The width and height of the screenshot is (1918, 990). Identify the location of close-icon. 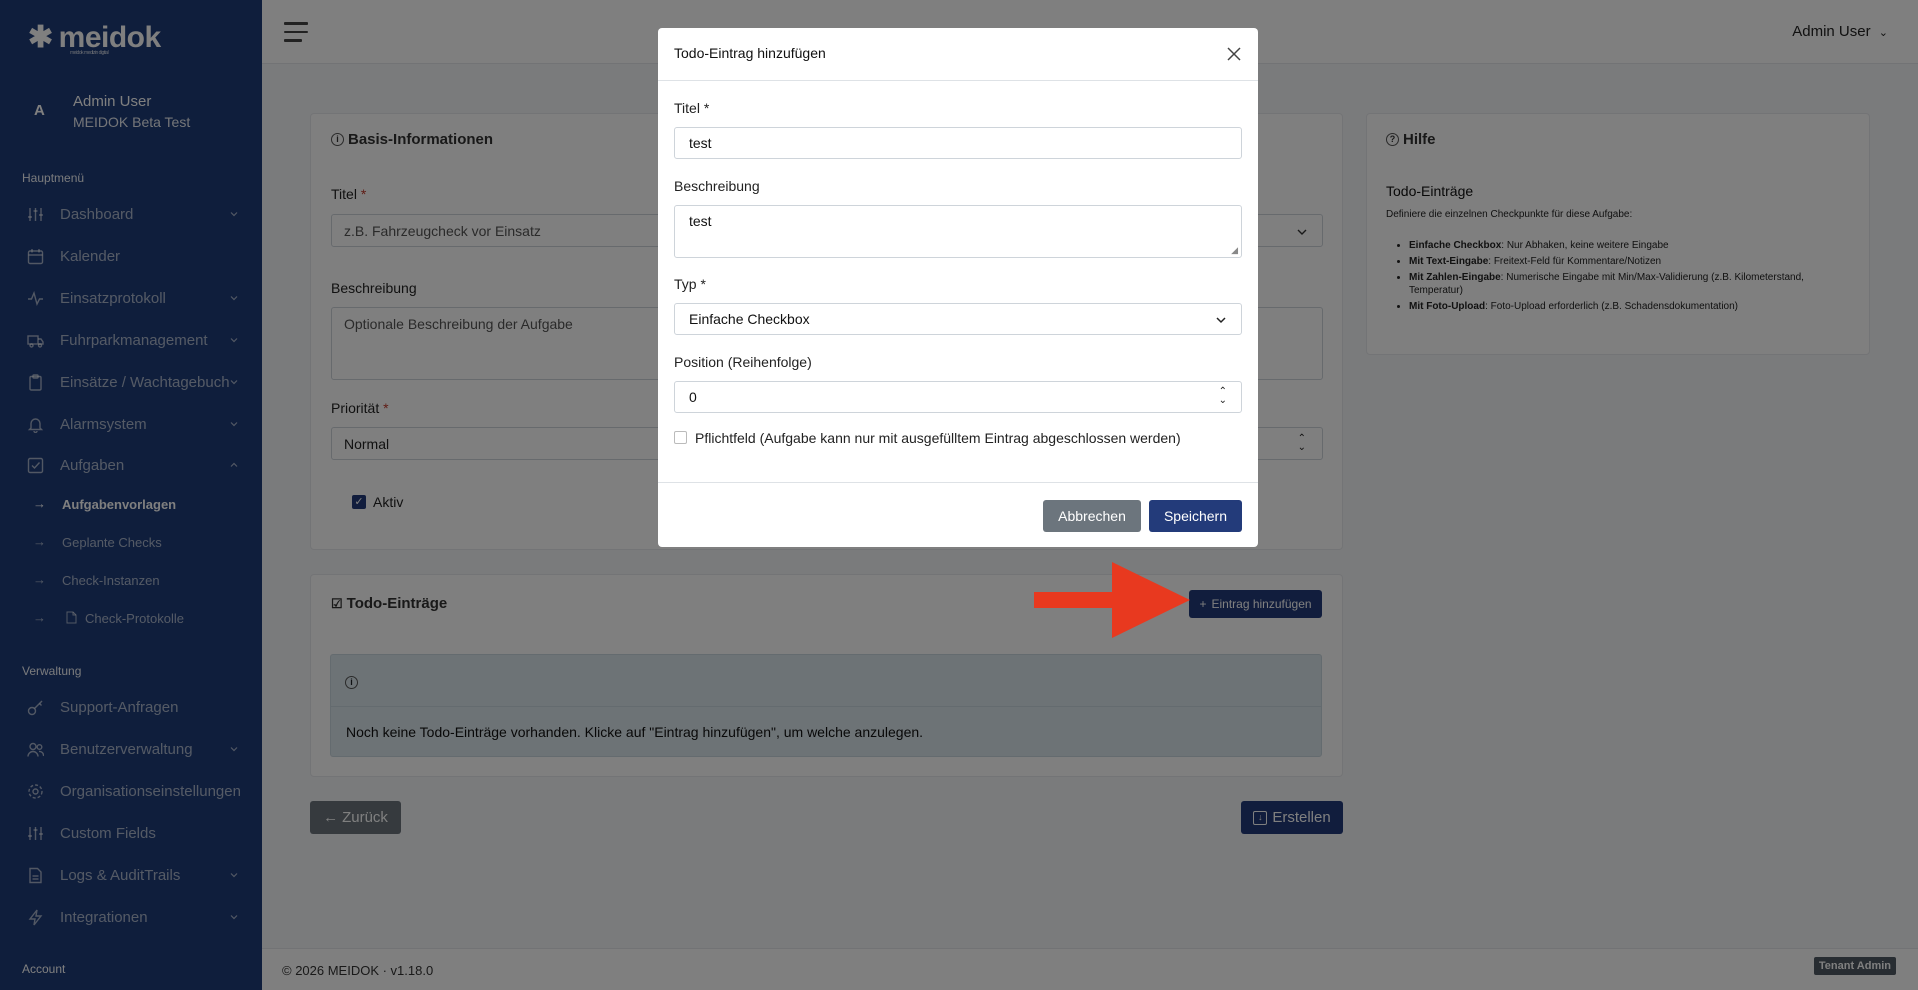
(1234, 54).